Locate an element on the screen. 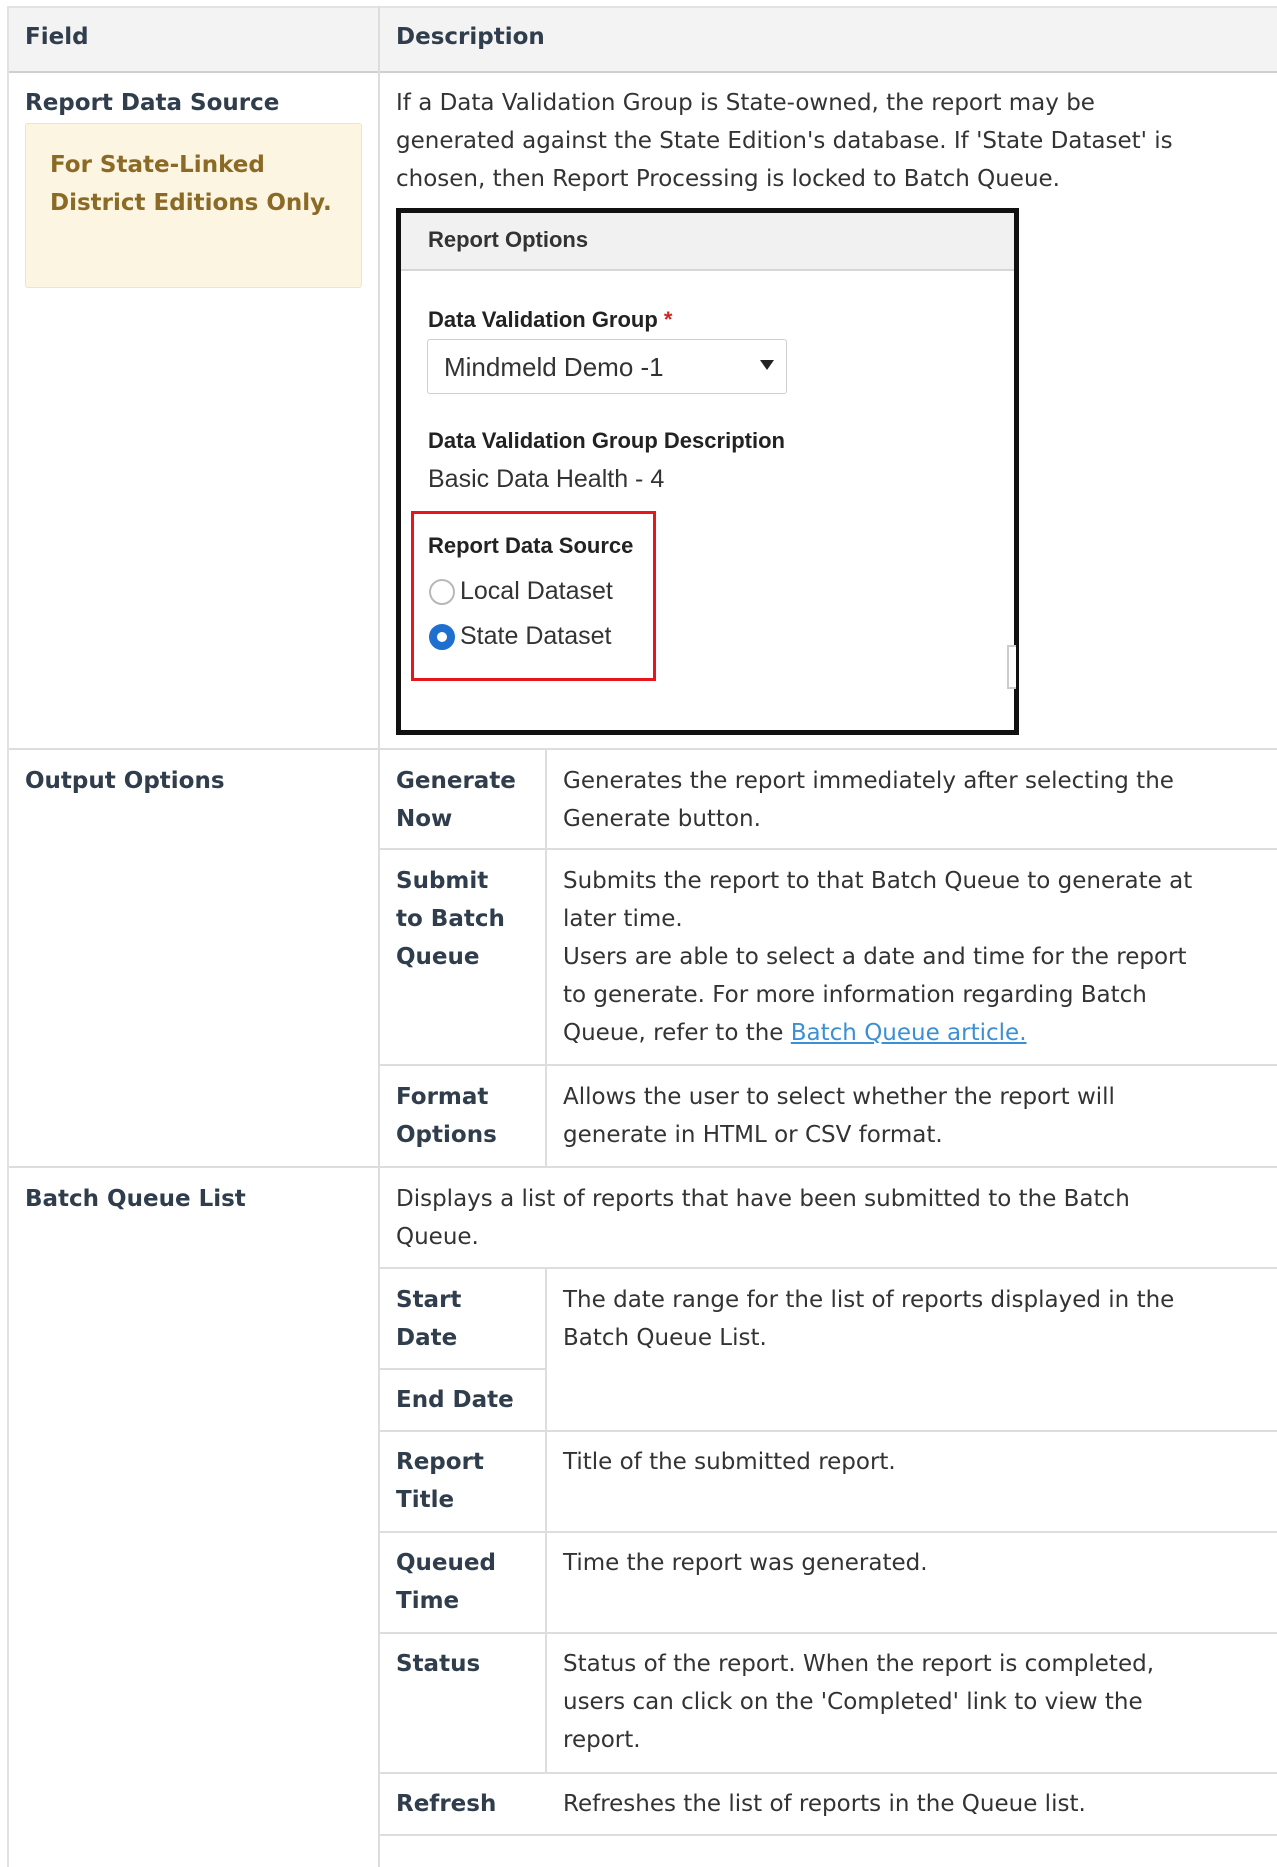  data-validation-group-select: Mindmeld Demo -1 is located at coordinates (607, 366).